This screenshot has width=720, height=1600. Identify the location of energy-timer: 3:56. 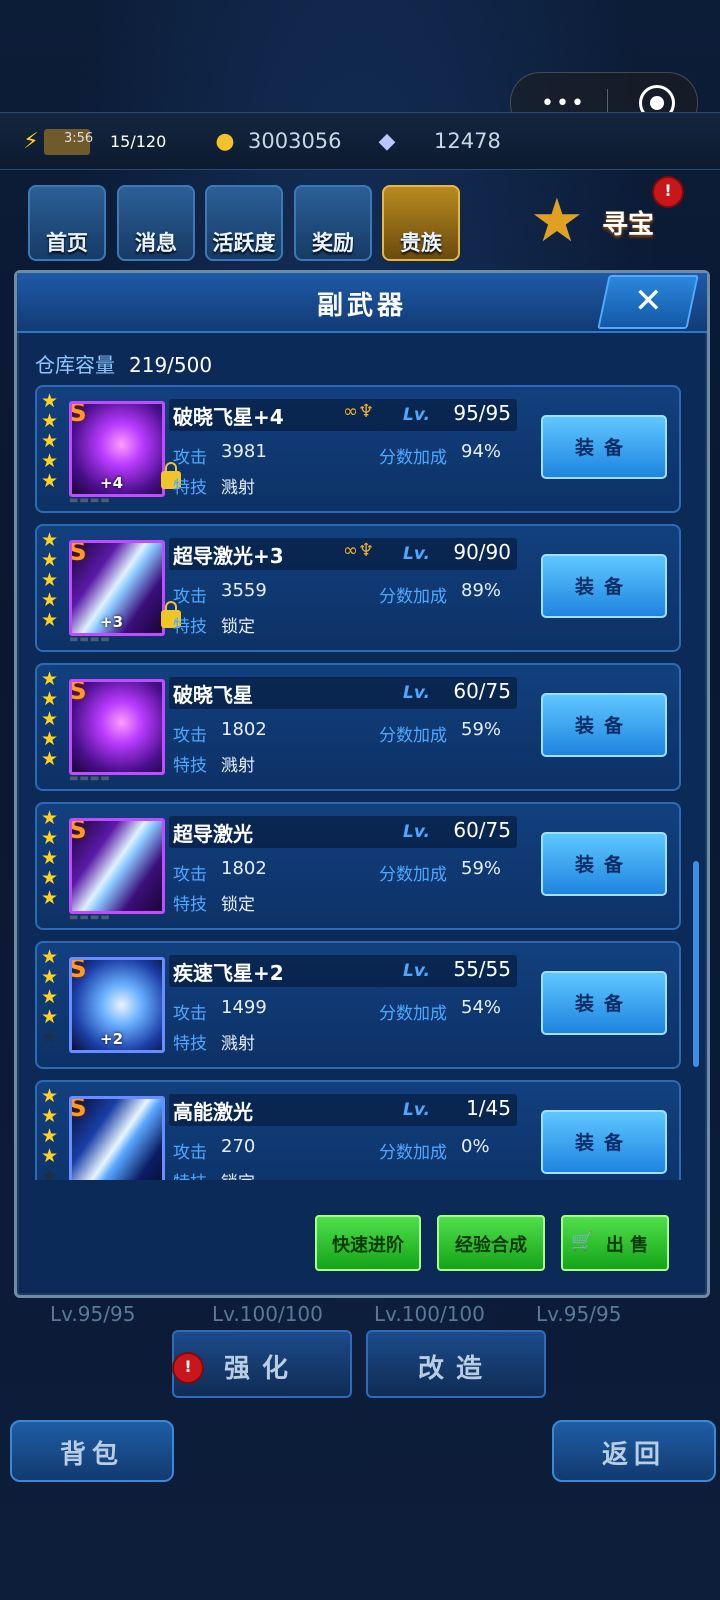
(79, 138).